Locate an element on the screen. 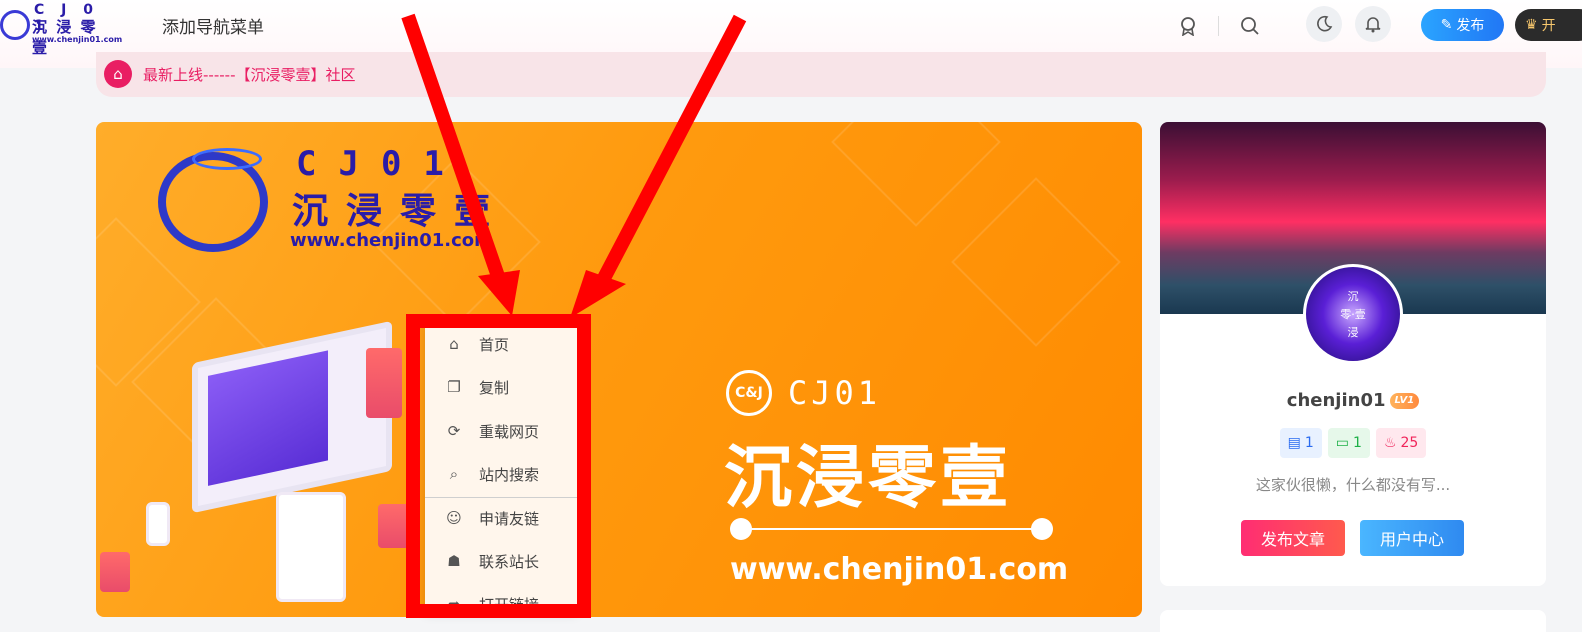  username: chenjin01 is located at coordinates (1336, 400).